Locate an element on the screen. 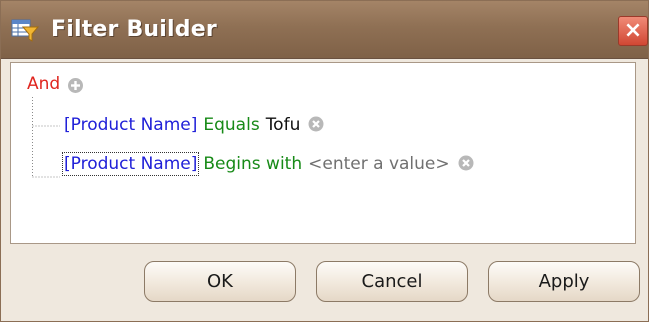  close-button: × is located at coordinates (633, 31).